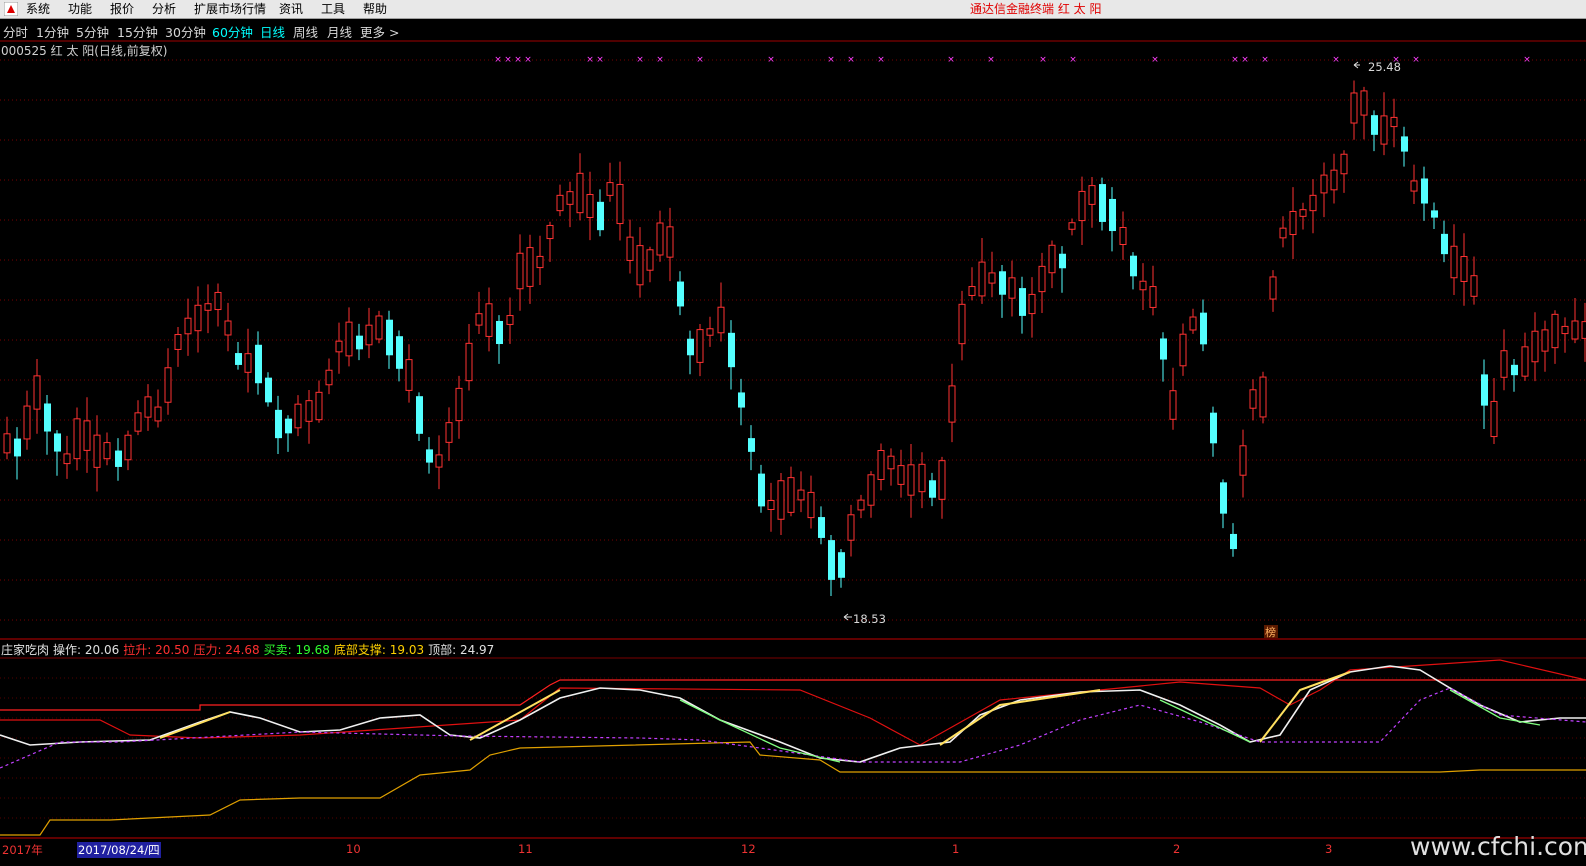  I want to click on watermark: www.cfchi.com, so click(1498, 846).